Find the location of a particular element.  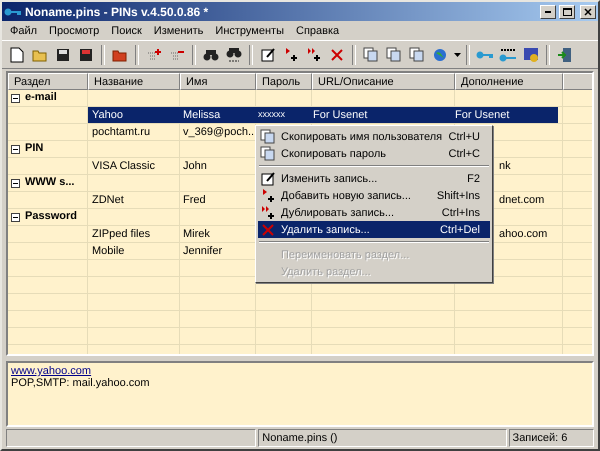

column-header: Название is located at coordinates (134, 81).